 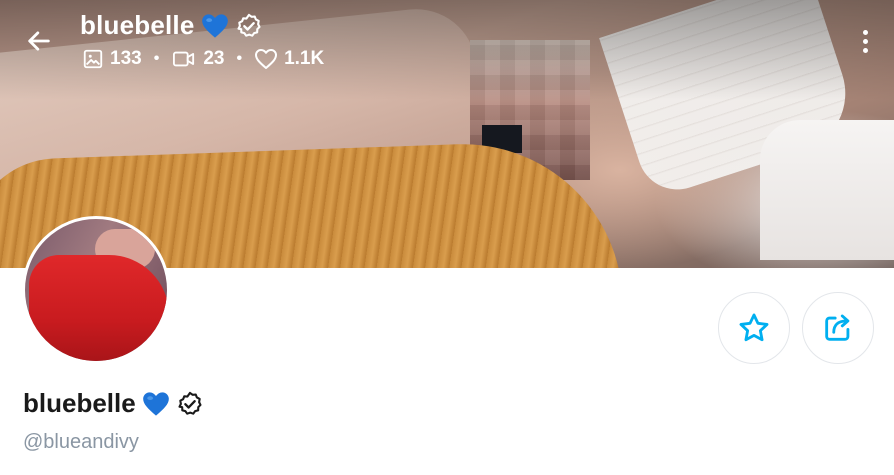 I want to click on profile-handle: @blueandivy, so click(x=81, y=442).